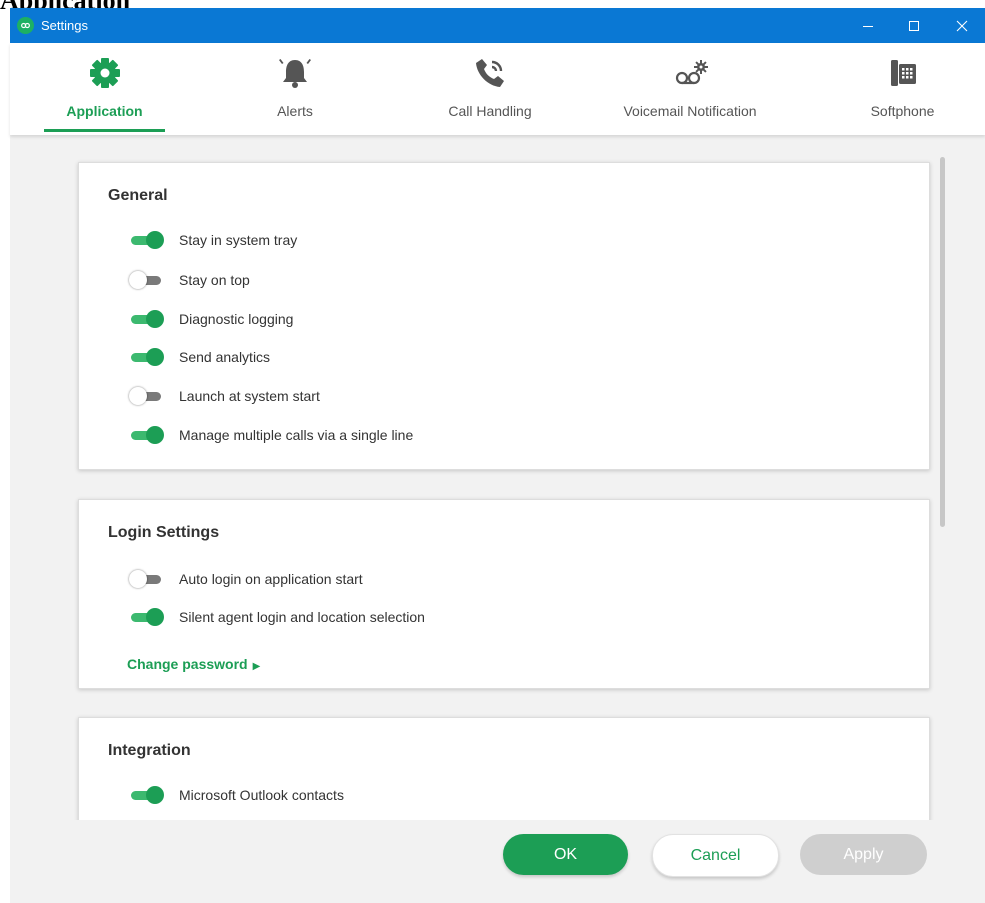 The image size is (985, 903). I want to click on dialog-footer: OK Cancel Apply, so click(497, 861).